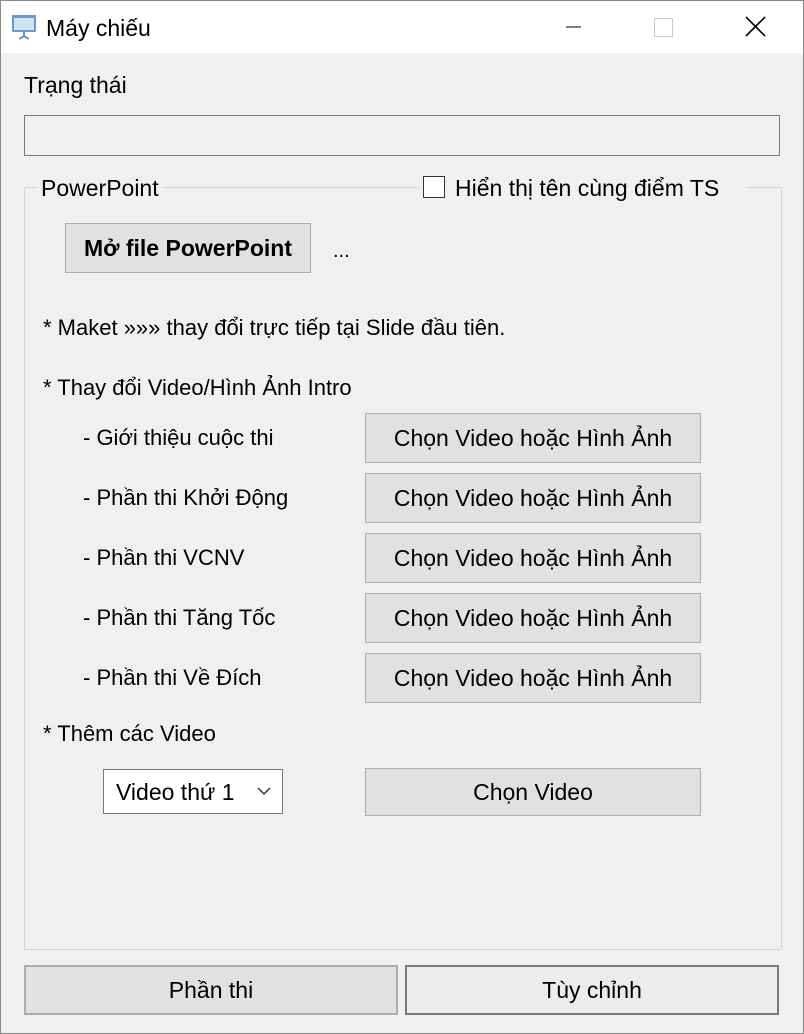 This screenshot has width=804, height=1034. I want to click on show-name-checkbox, so click(434, 187).